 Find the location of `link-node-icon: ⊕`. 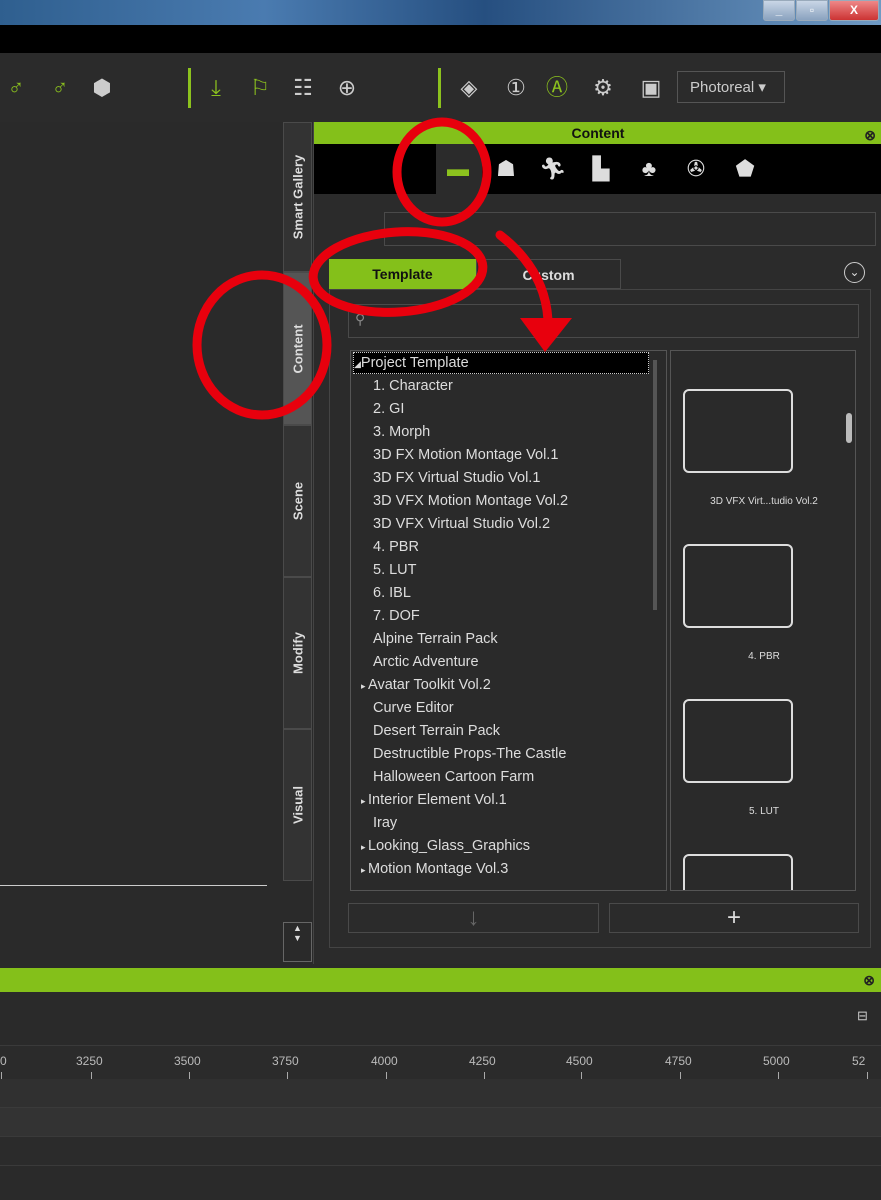

link-node-icon: ⊕ is located at coordinates (347, 88).